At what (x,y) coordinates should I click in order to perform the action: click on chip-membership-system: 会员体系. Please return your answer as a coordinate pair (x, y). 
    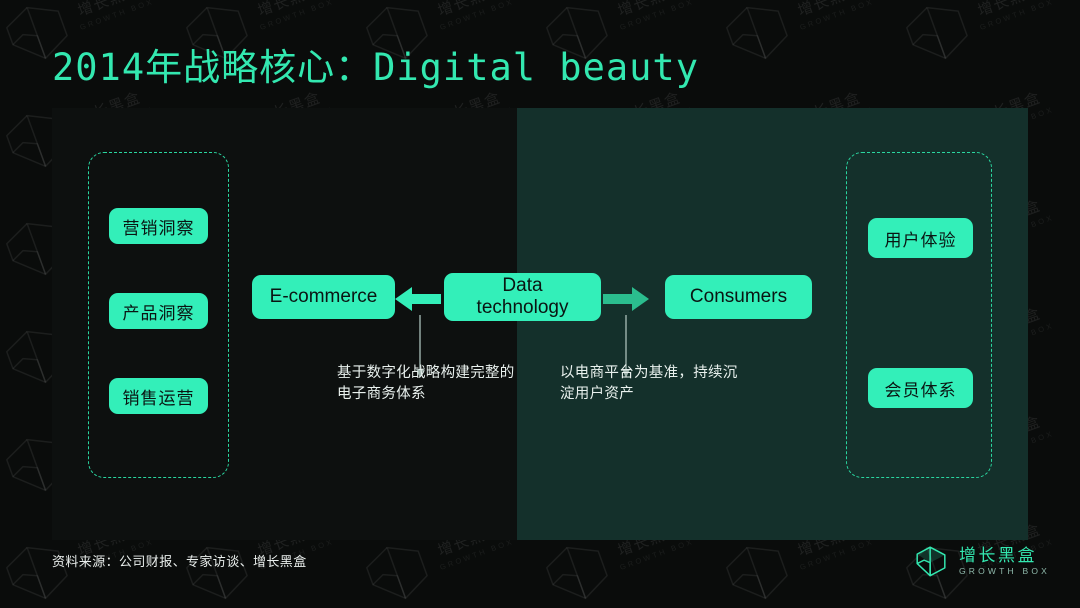
    Looking at the image, I should click on (920, 388).